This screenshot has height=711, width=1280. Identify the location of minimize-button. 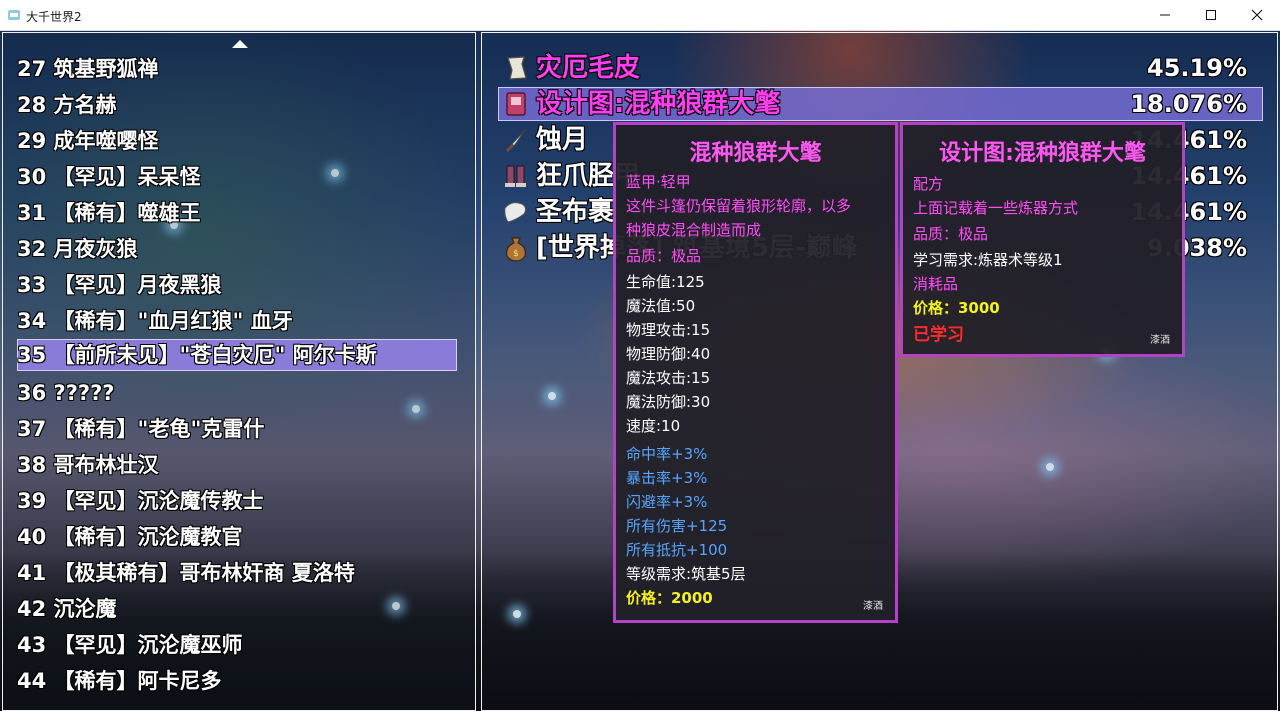
(1165, 15).